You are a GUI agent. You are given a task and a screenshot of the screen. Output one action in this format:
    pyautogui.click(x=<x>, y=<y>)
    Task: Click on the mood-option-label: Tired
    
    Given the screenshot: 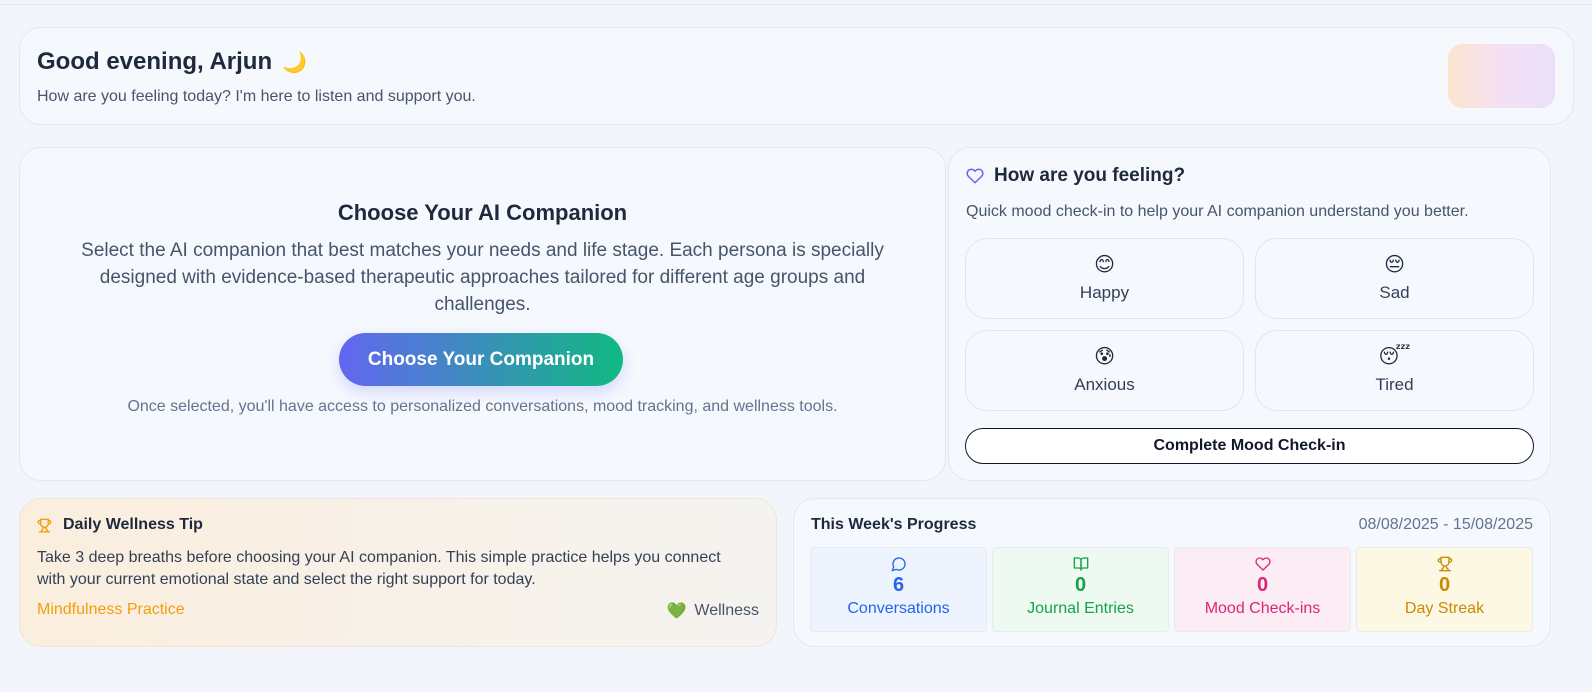 What is the action you would take?
    pyautogui.click(x=1394, y=384)
    